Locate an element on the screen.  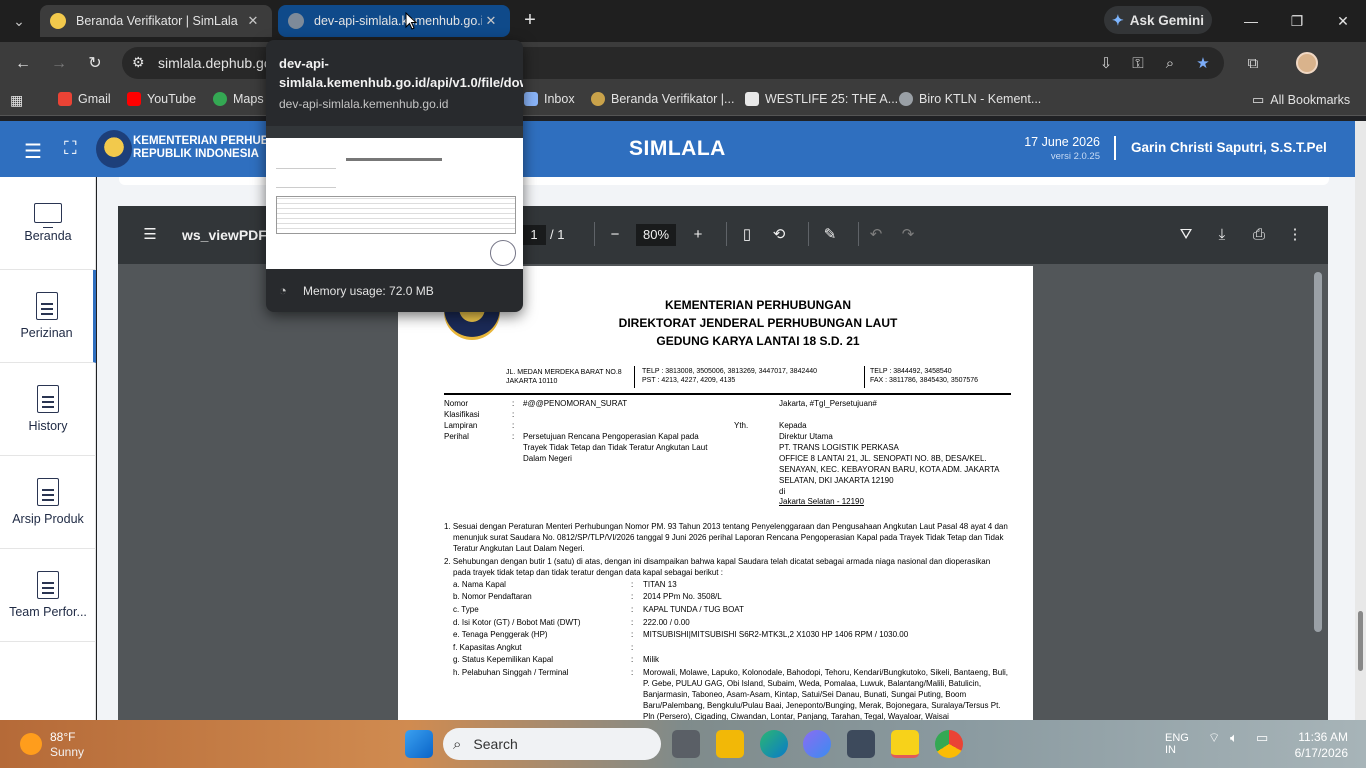
extensions-icon: ⧉ is located at coordinates (1253, 64).